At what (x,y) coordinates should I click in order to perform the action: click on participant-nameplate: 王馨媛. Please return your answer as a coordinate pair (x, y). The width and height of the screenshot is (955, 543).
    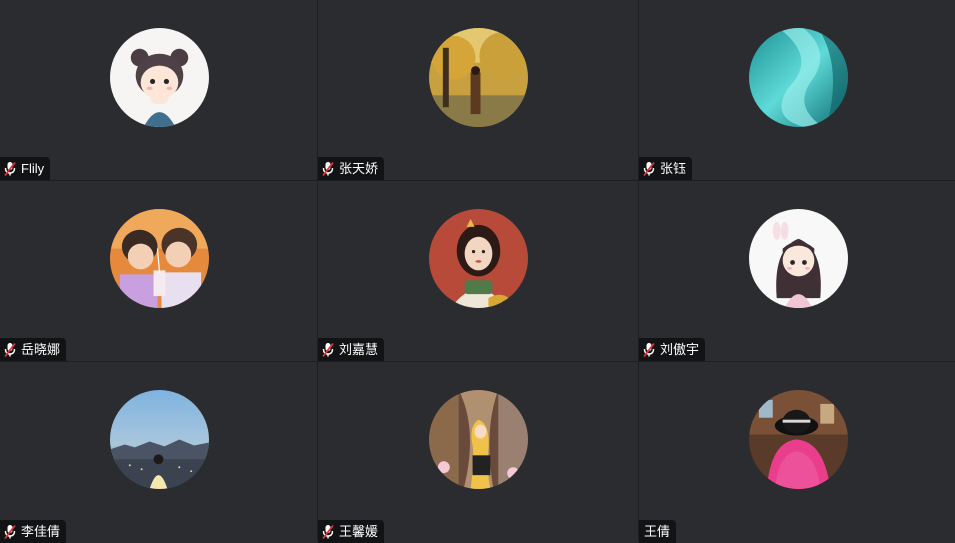
    Looking at the image, I should click on (351, 531).